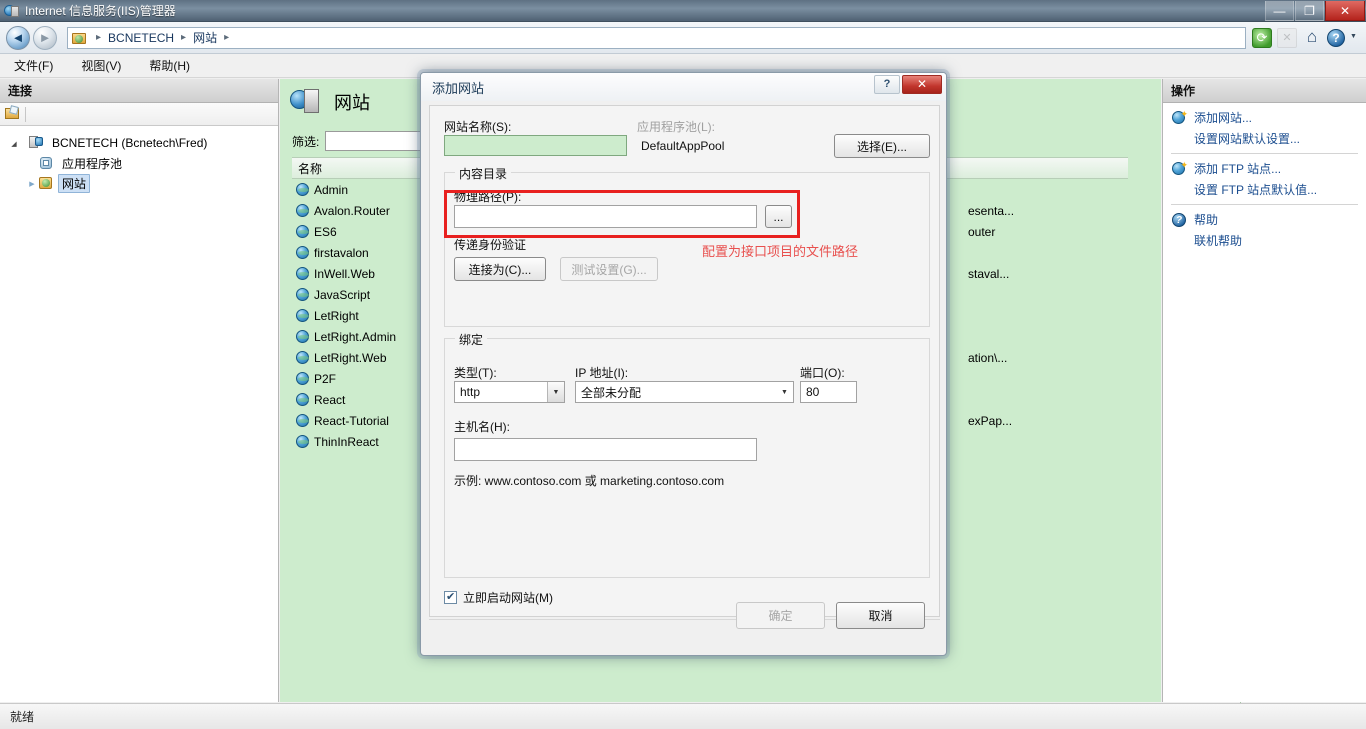  I want to click on window-controls: — ❐ ✕, so click(1315, 10).